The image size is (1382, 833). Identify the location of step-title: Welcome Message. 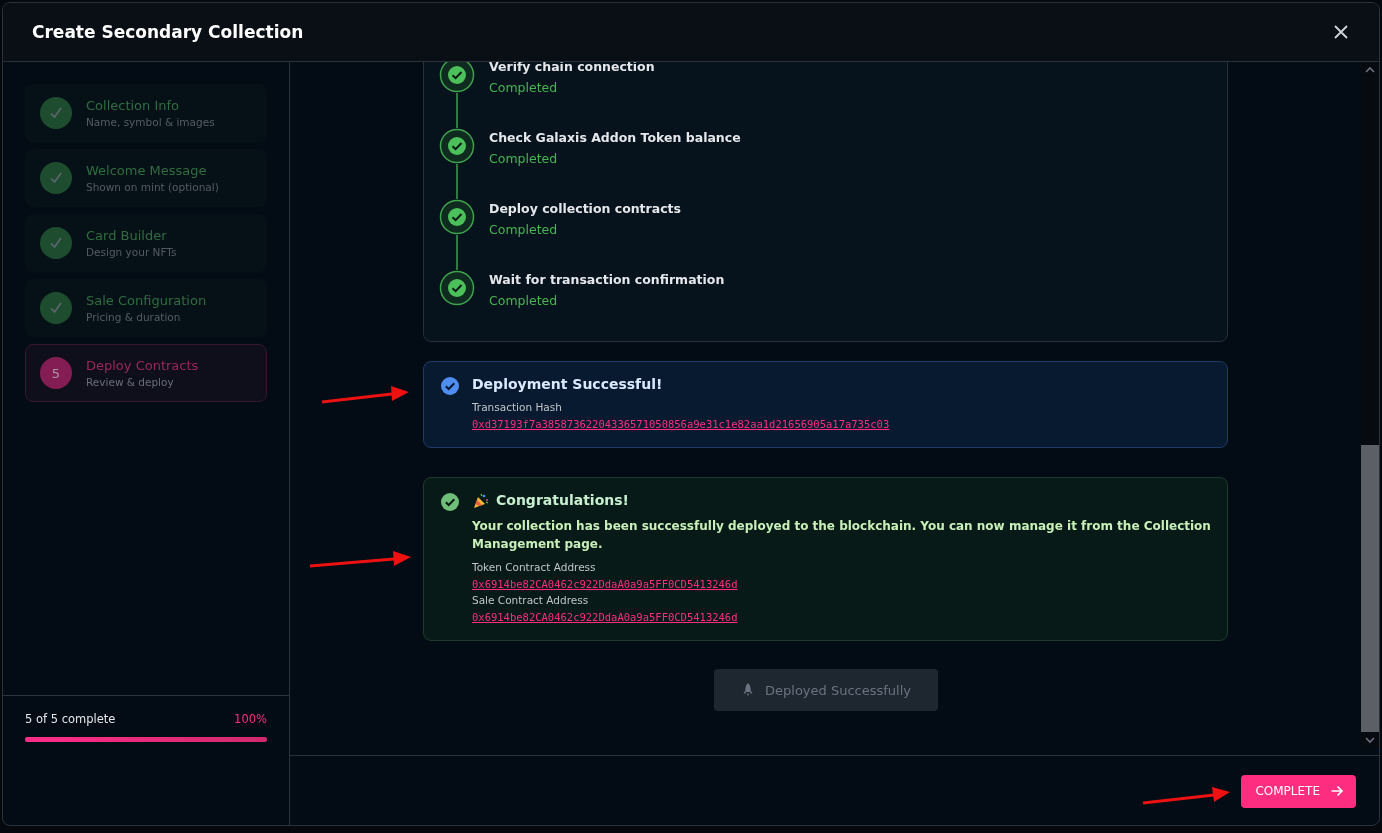
(147, 170).